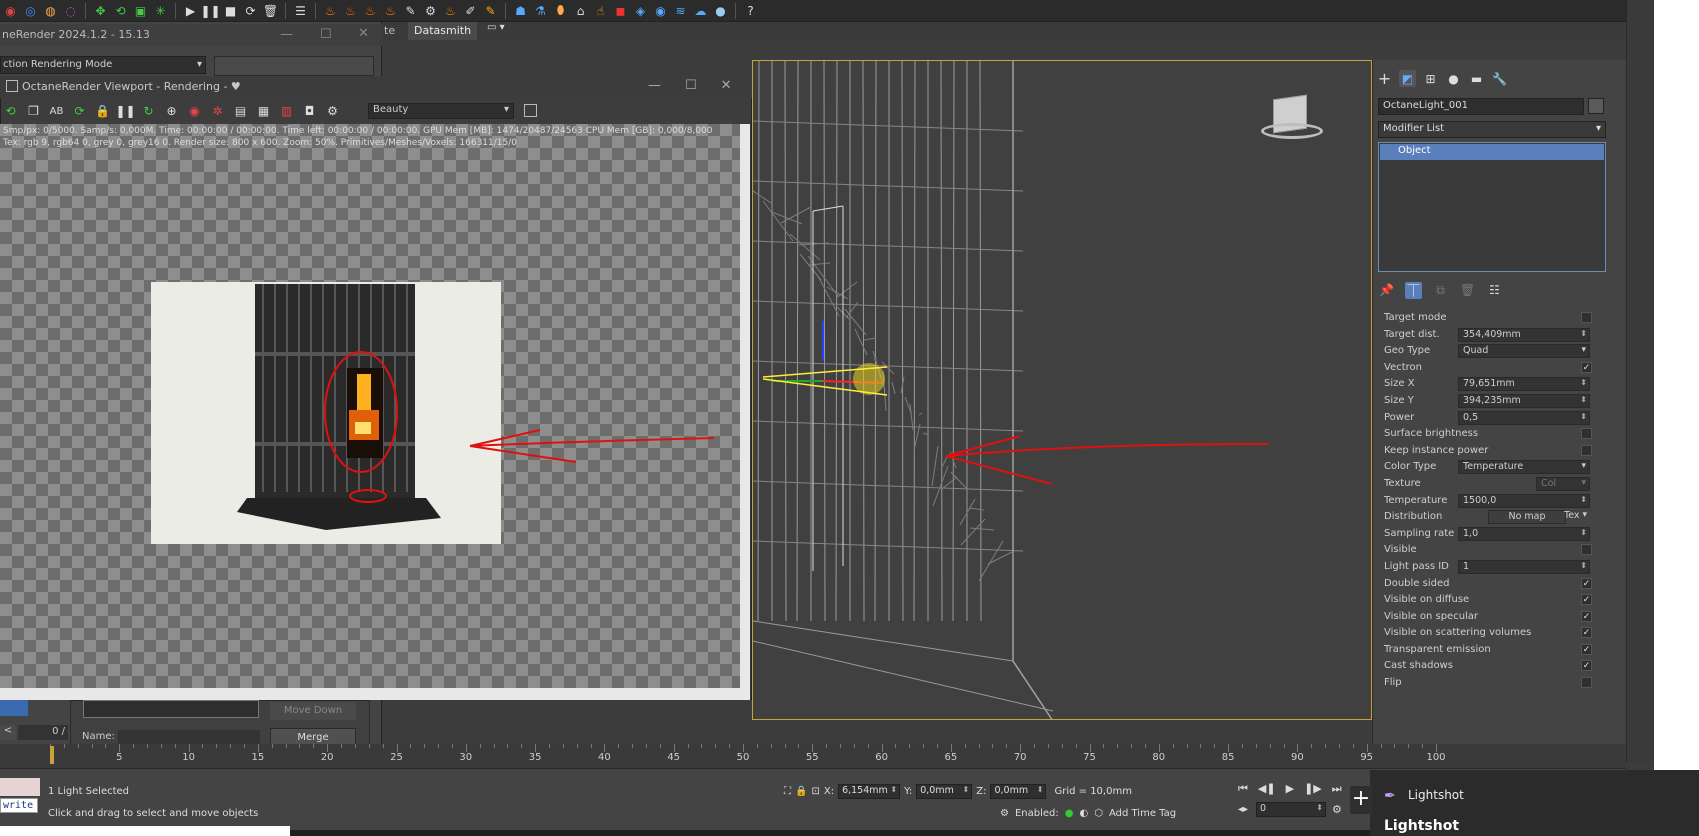  What do you see at coordinates (20, 787) in the screenshot?
I see `maxscript-listener-swatch` at bounding box center [20, 787].